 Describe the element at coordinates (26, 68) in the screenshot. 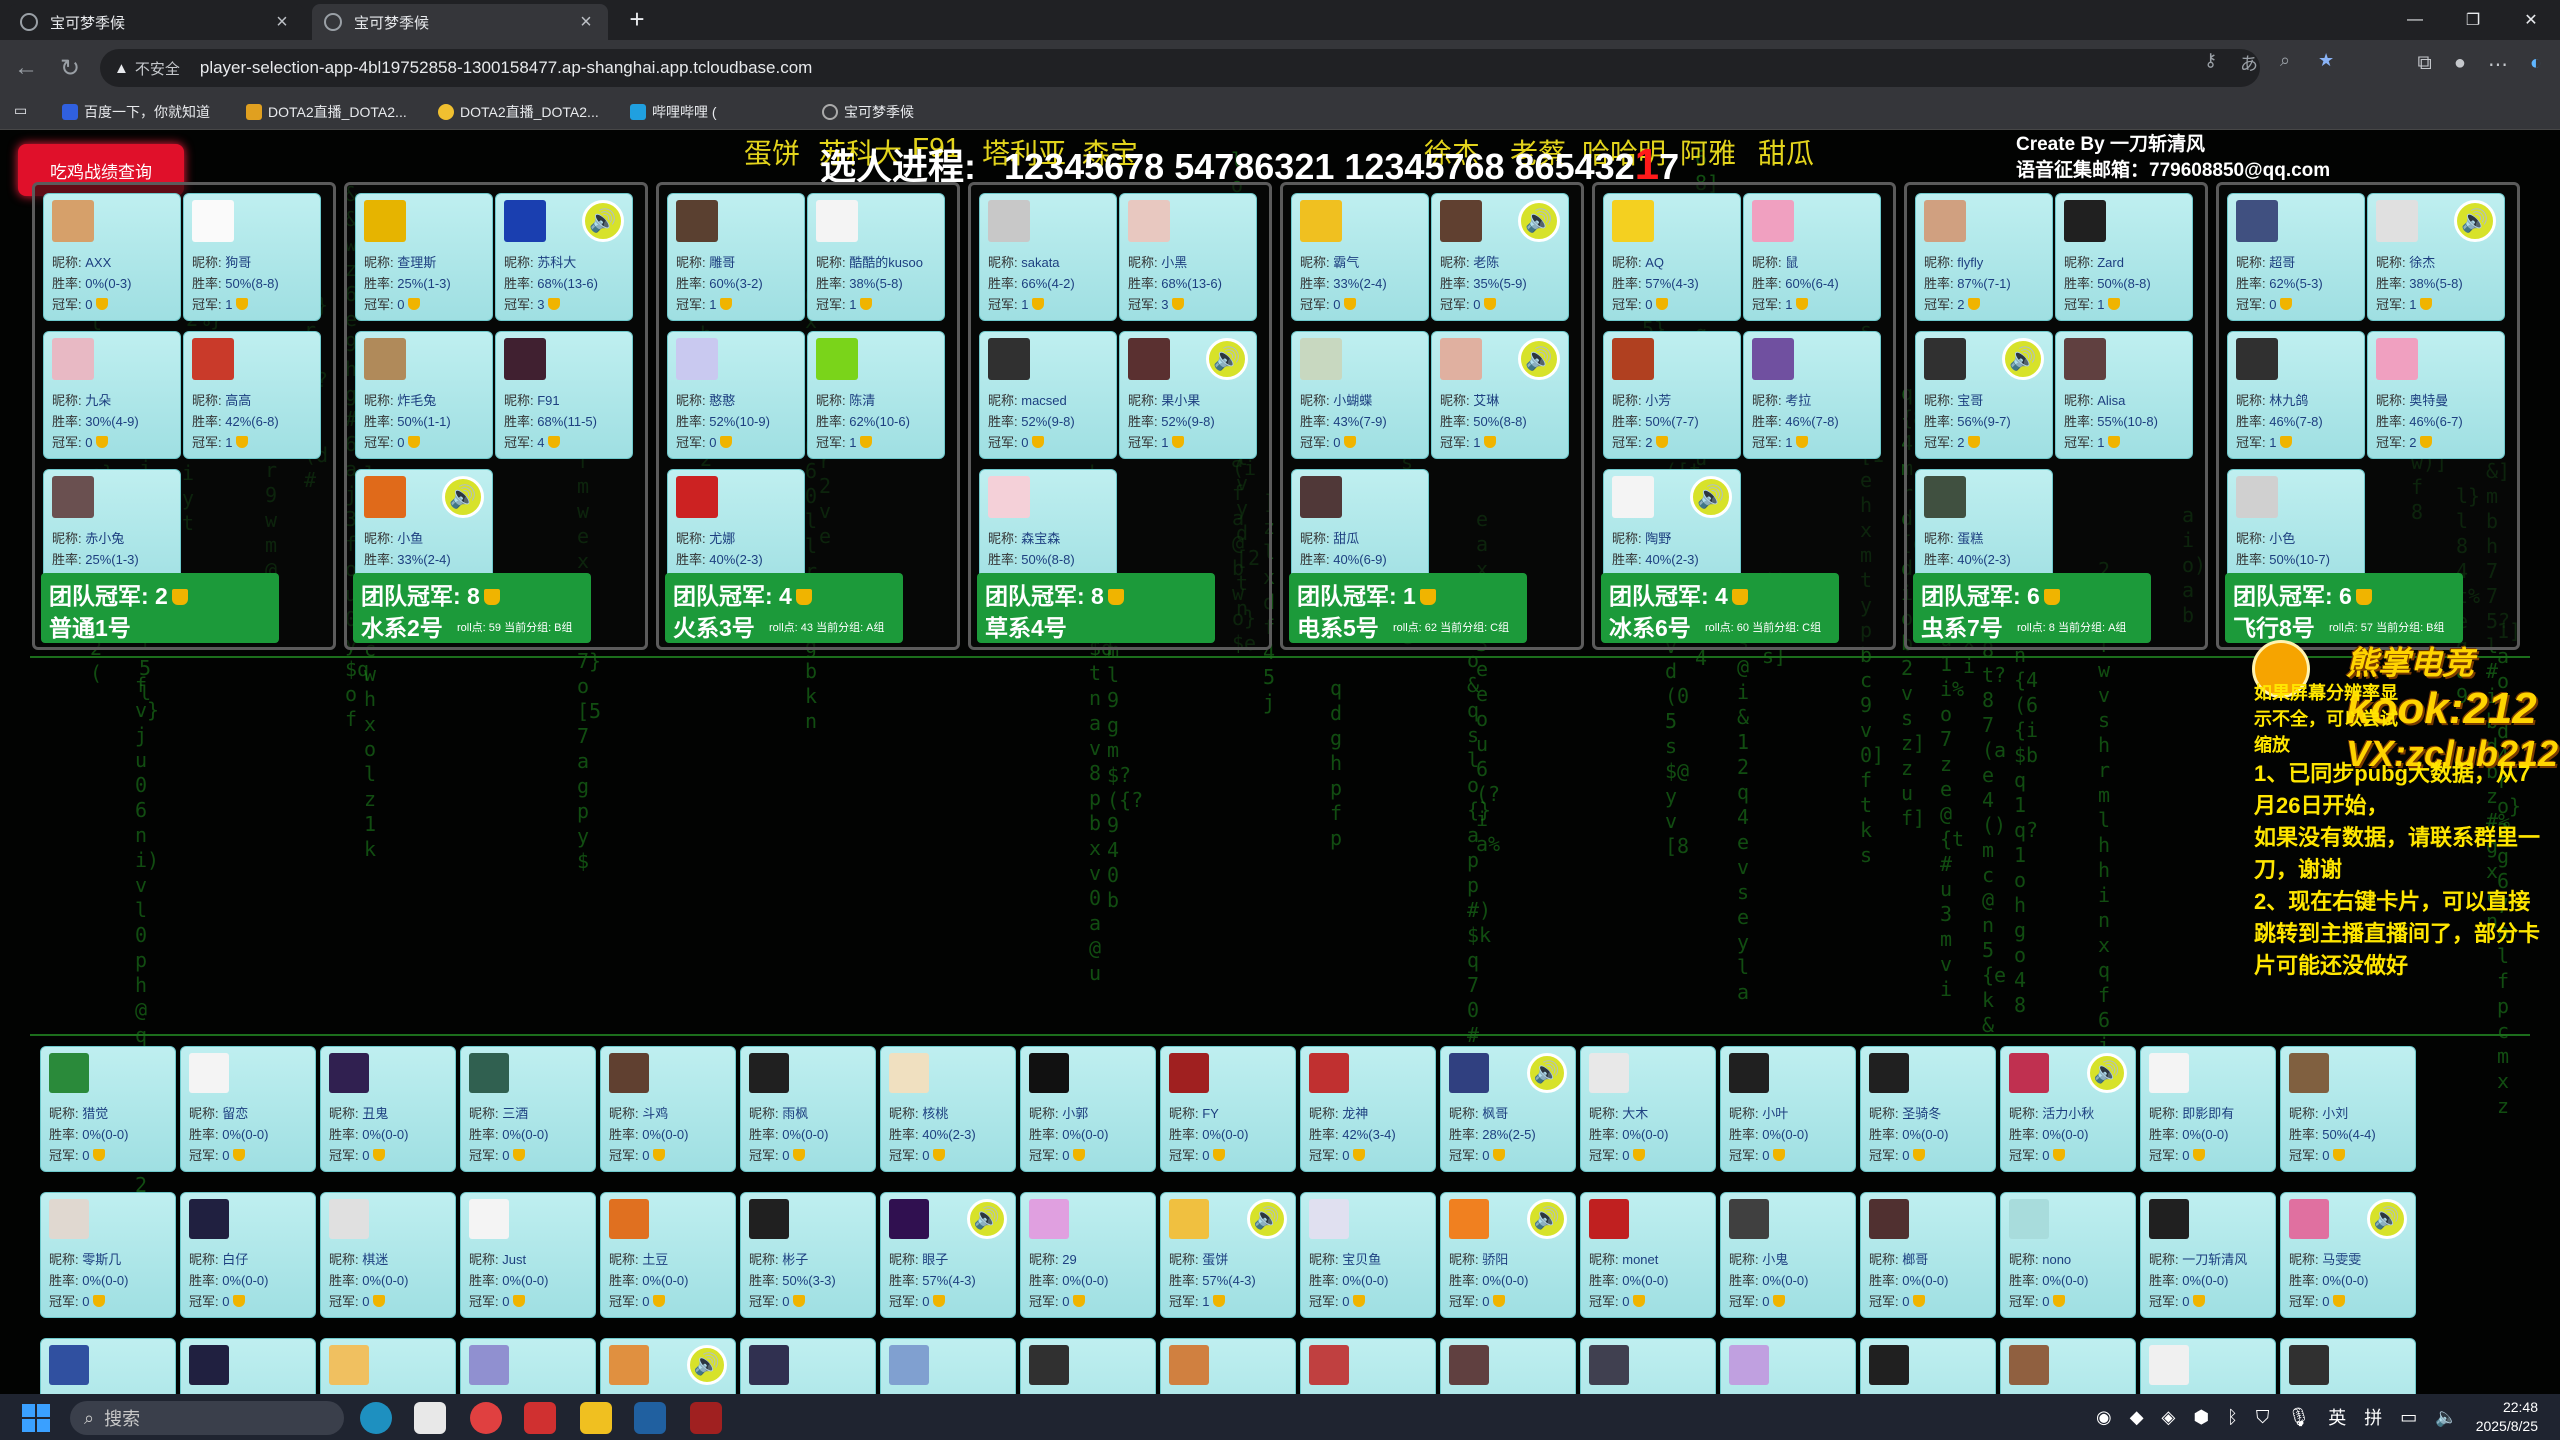

I see `back-icon: ←` at that location.